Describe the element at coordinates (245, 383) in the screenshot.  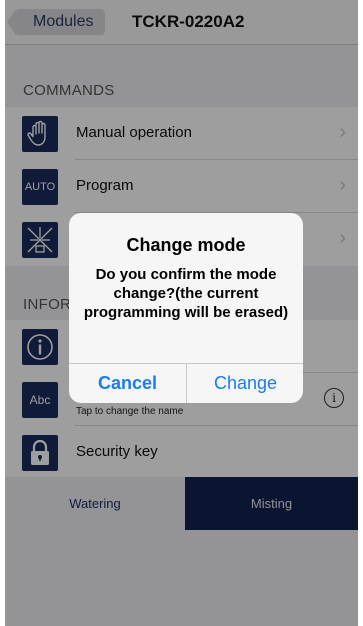
I see `change-button: Change` at that location.